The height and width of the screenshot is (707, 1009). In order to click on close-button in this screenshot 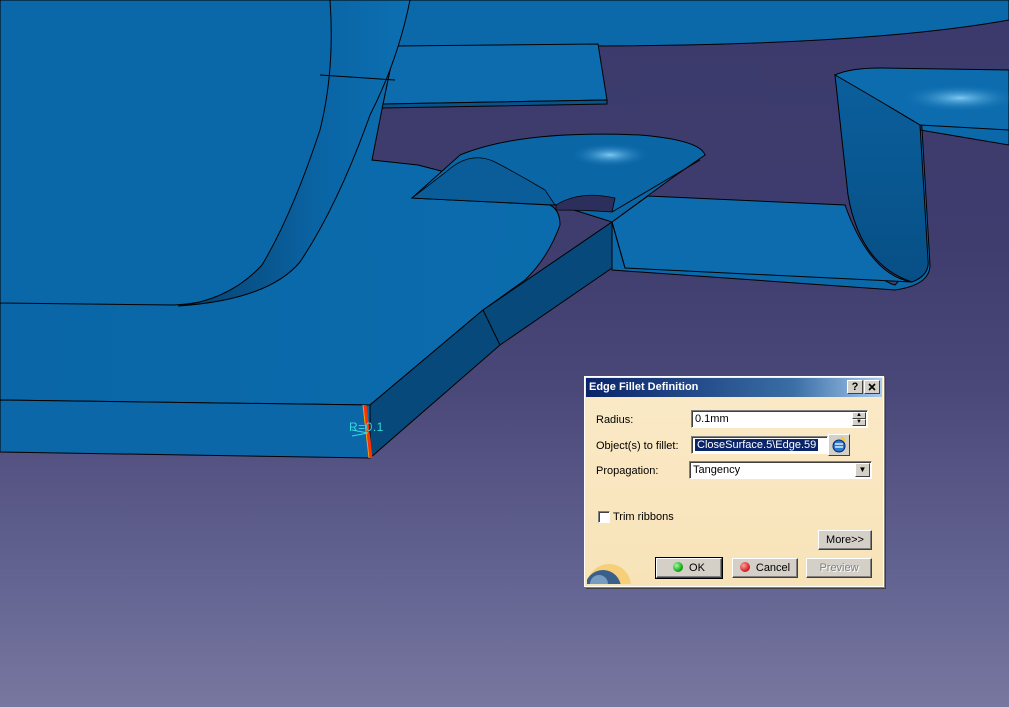, I will do `click(872, 387)`.